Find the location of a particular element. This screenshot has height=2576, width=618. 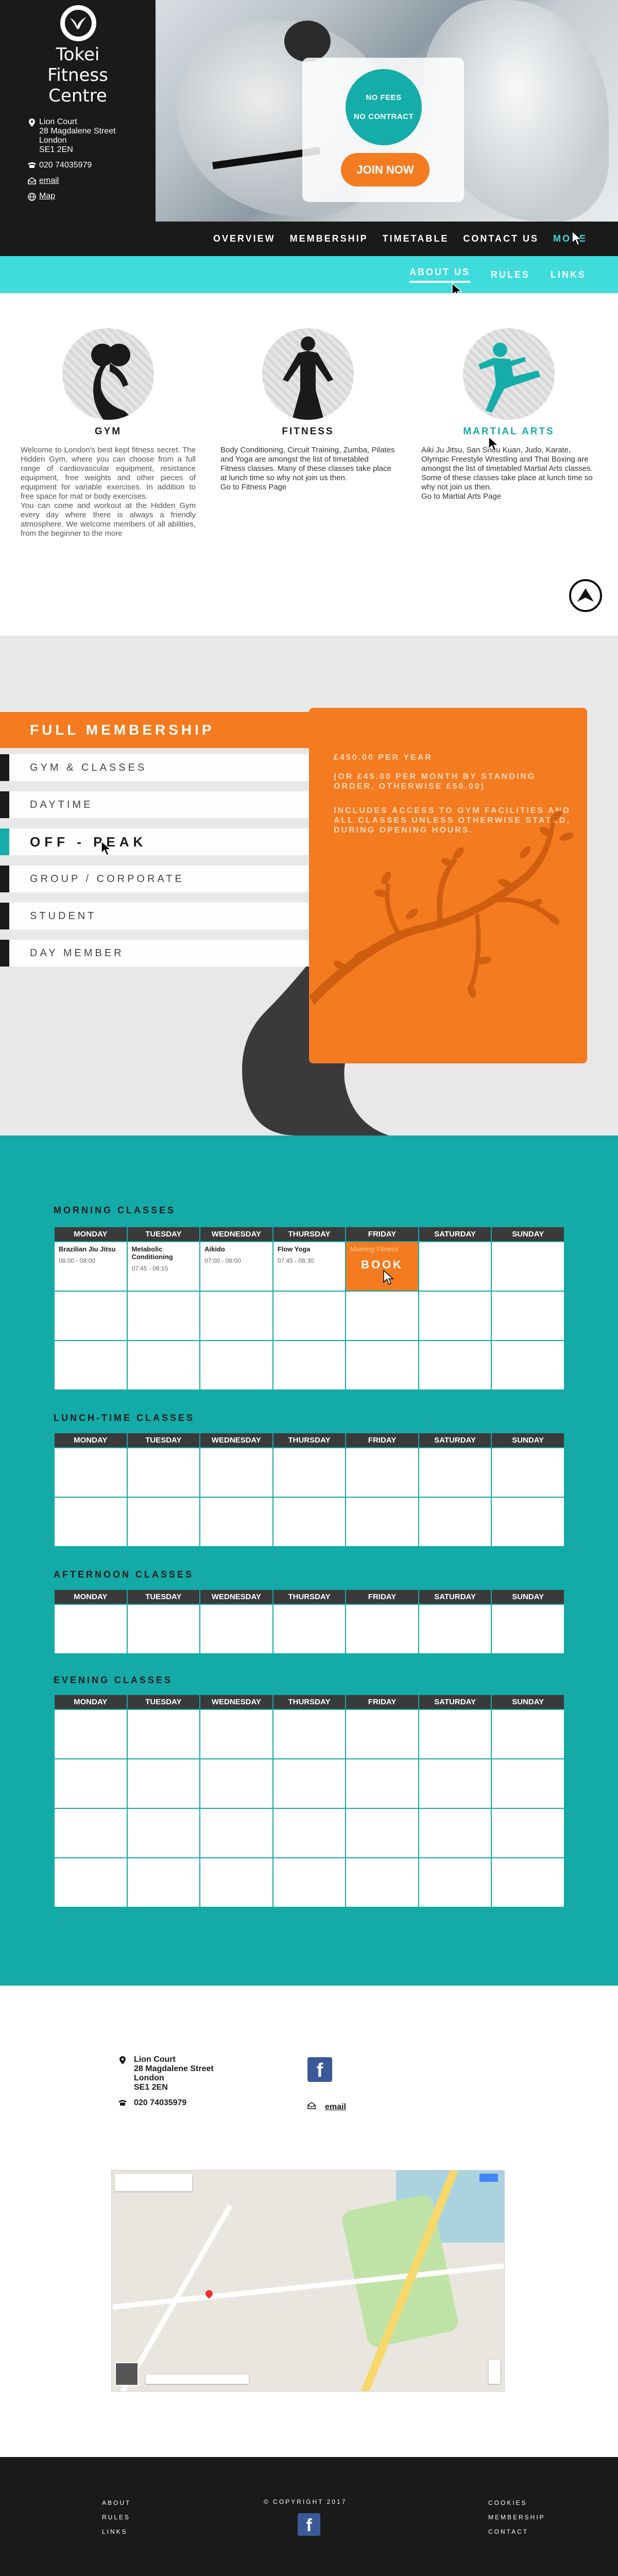

subnav-links: LINKS is located at coordinates (568, 274).